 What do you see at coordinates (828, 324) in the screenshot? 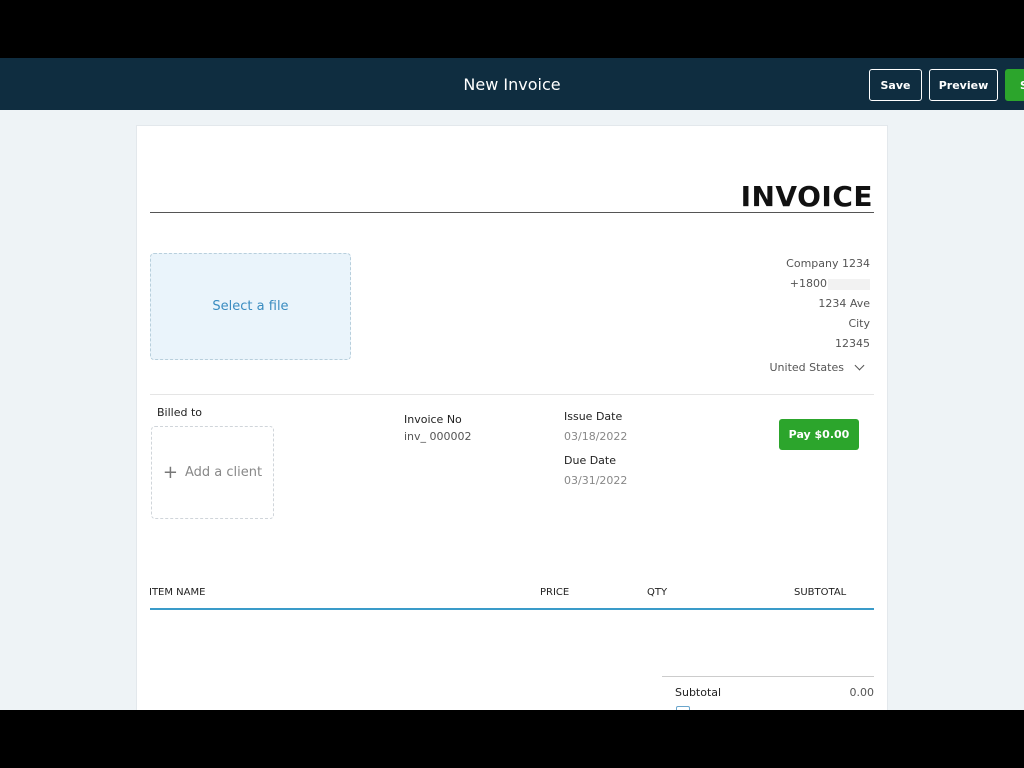
I see `company-city: City` at bounding box center [828, 324].